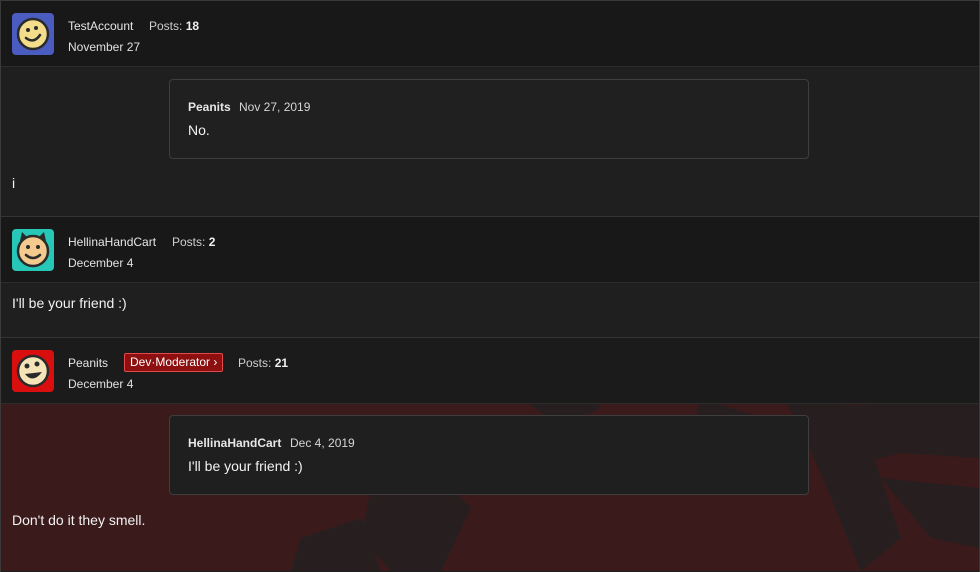 This screenshot has width=980, height=572. I want to click on quote-author: HellinaHandCart, so click(234, 443).